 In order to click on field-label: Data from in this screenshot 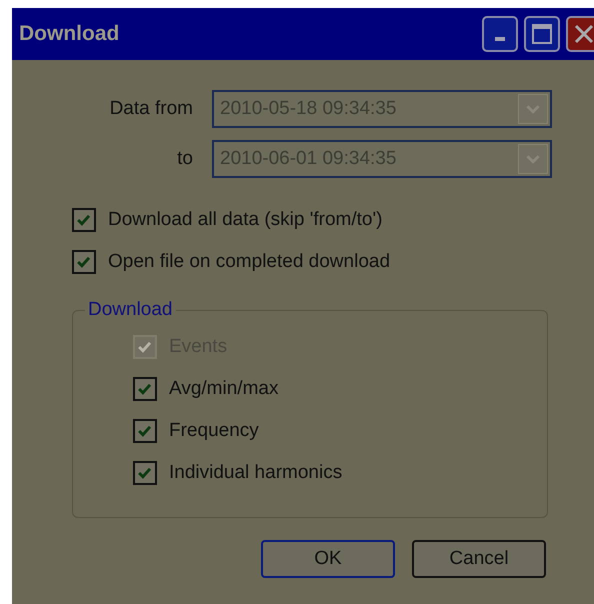, I will do `click(150, 109)`.